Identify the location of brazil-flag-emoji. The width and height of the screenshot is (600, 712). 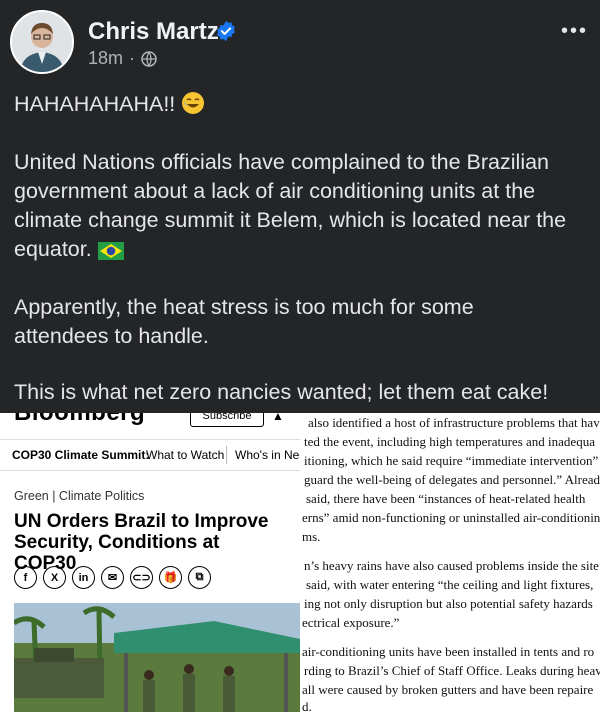
(110, 251).